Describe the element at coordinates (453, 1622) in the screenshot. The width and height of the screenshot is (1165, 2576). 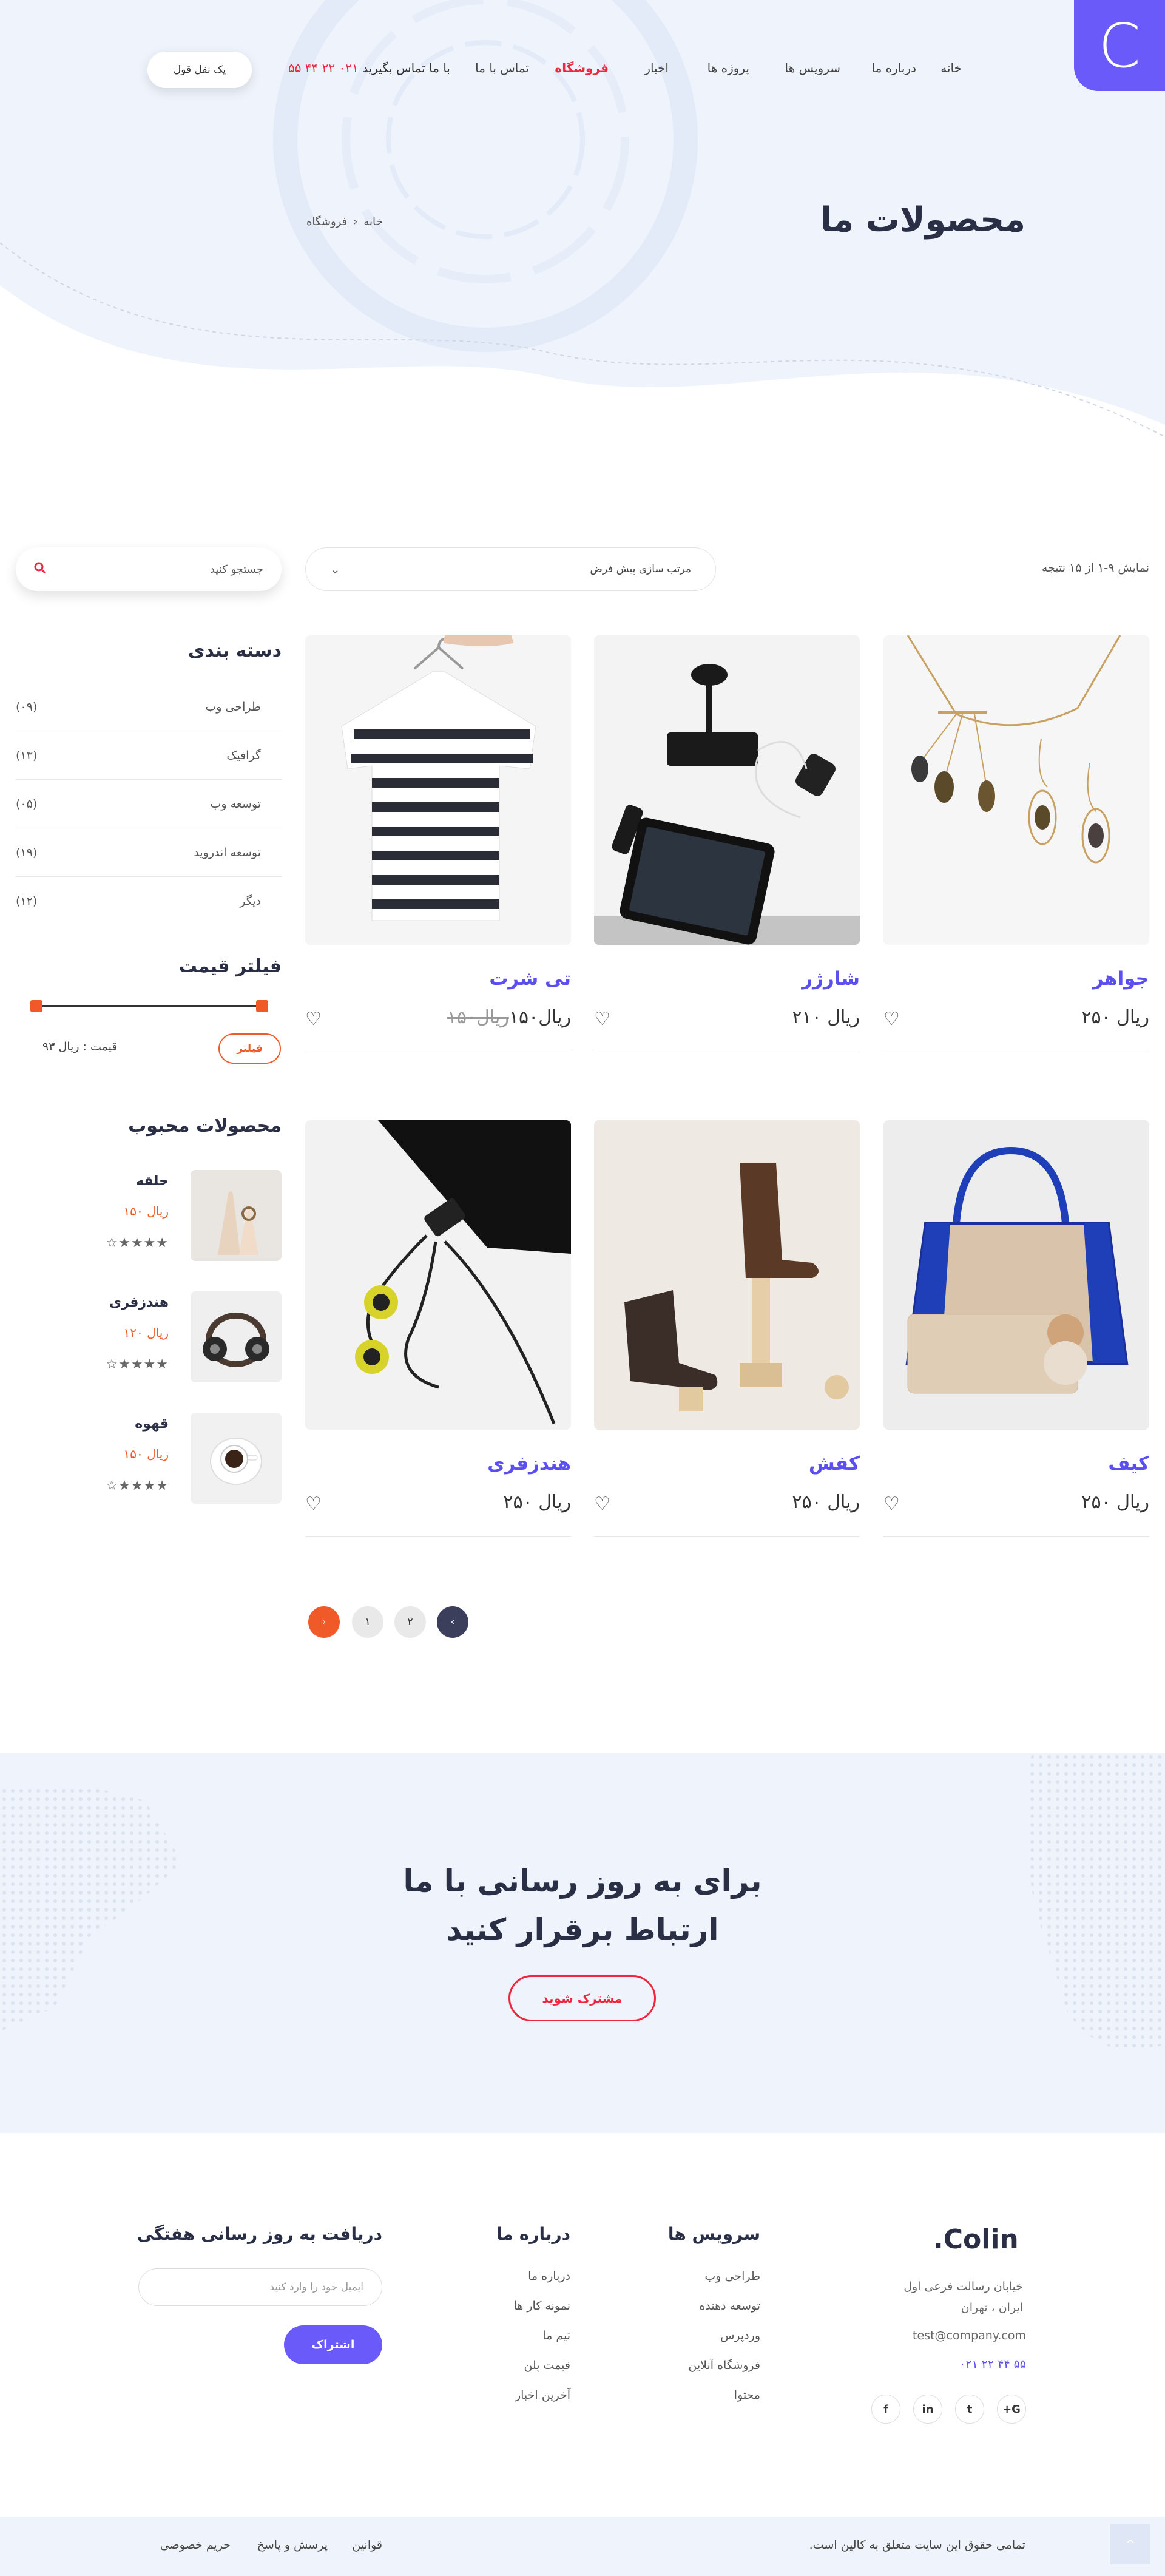
I see `pagination-next-button: ›` at that location.